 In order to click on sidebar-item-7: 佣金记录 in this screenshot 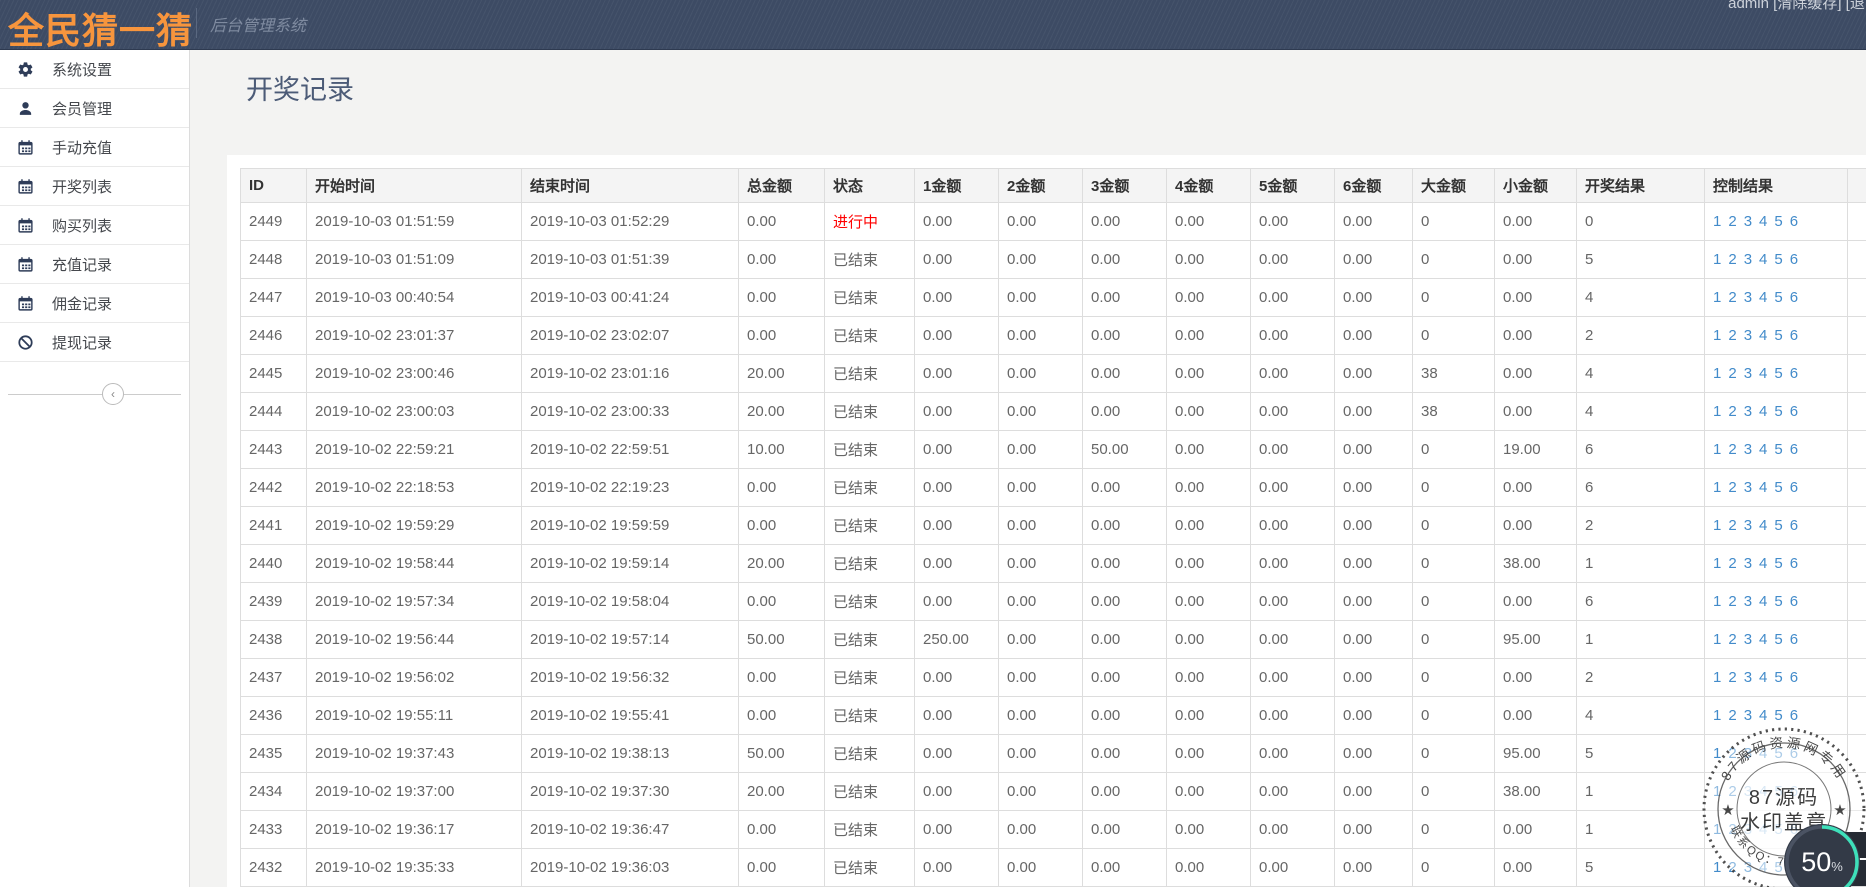, I will do `click(94, 303)`.